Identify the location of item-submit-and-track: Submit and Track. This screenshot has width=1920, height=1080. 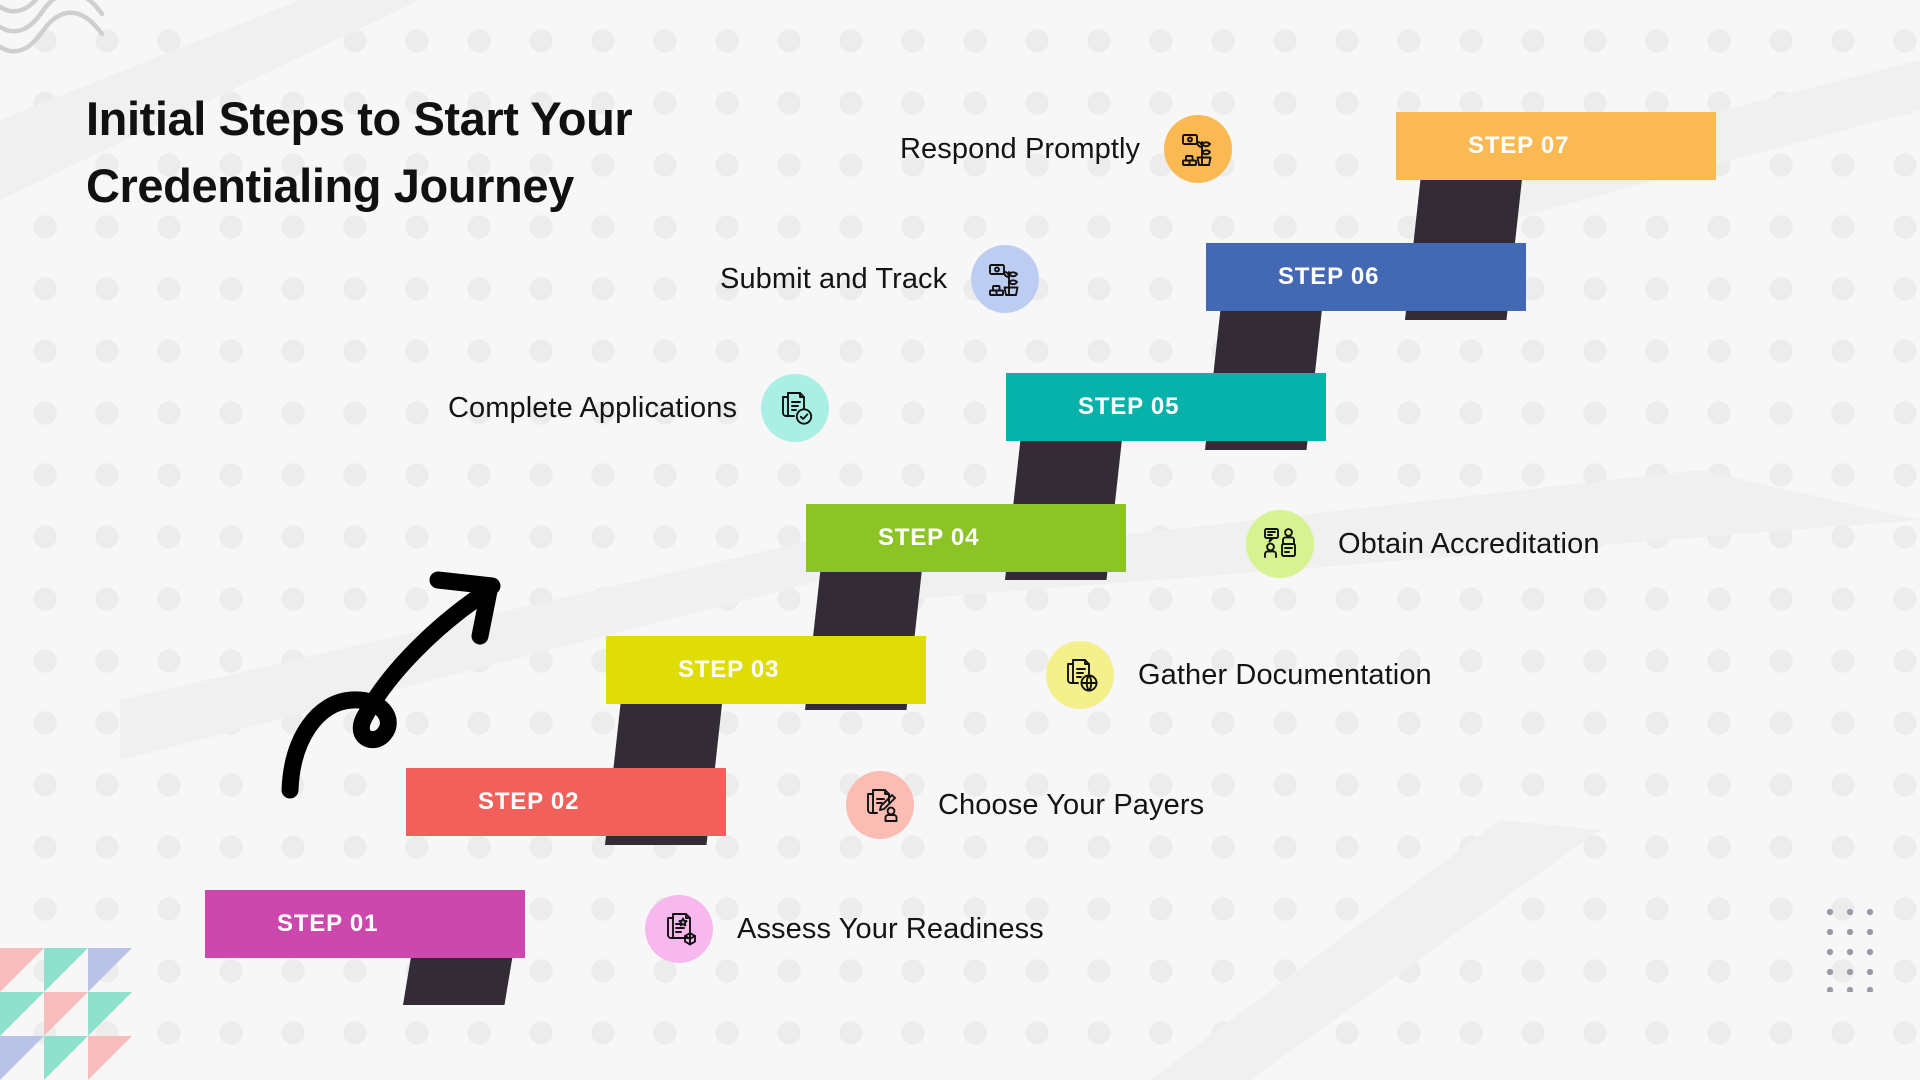
(880, 279).